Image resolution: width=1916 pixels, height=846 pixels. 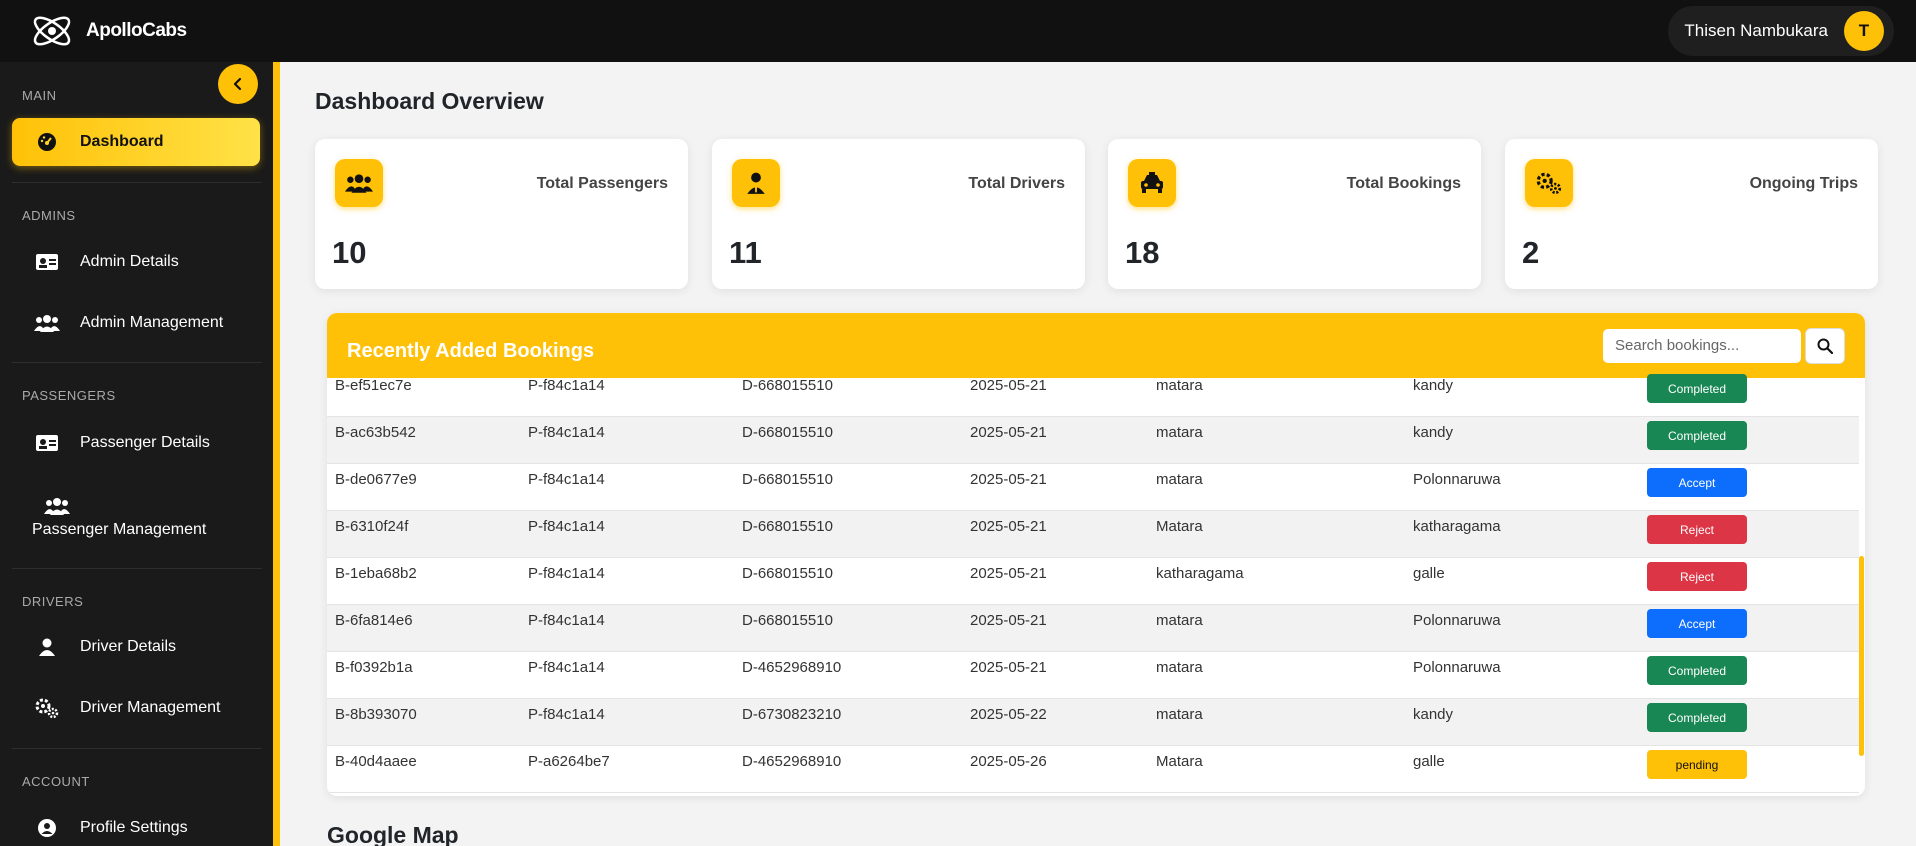 What do you see at coordinates (150, 707) in the screenshot?
I see `sidebar-item-label: Driver Management` at bounding box center [150, 707].